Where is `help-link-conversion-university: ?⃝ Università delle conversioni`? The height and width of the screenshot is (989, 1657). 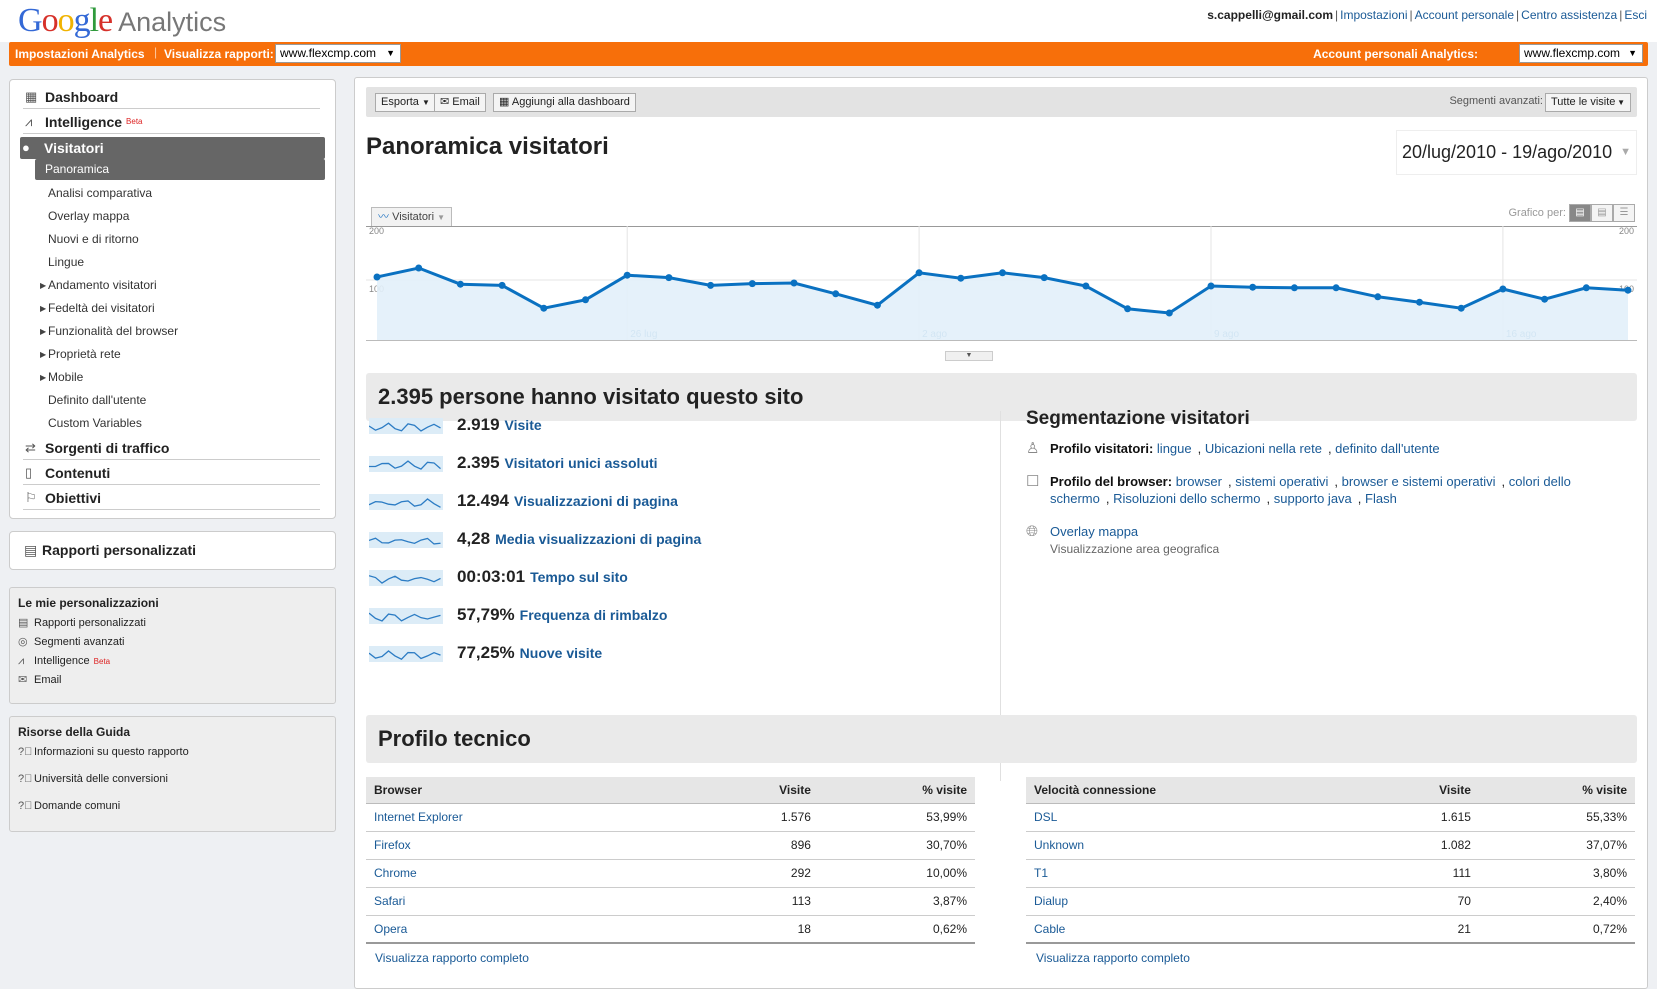 help-link-conversion-university: ?⃝ Università delle conversioni is located at coordinates (172, 783).